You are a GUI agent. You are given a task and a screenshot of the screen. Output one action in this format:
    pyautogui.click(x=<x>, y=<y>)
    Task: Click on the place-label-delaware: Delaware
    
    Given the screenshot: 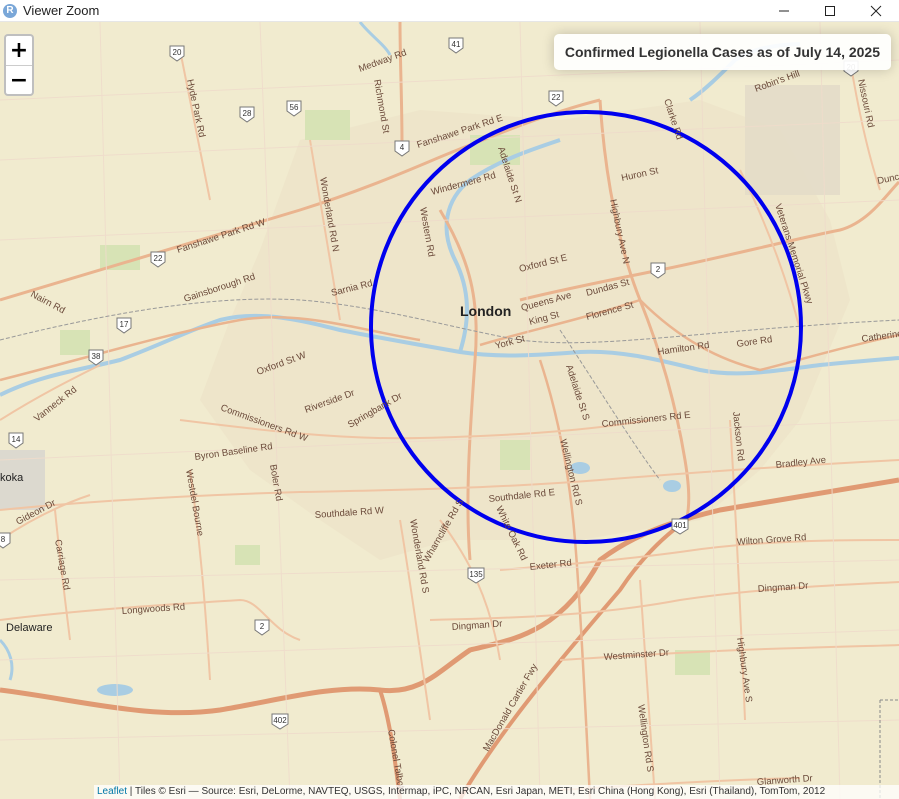 What is the action you would take?
    pyautogui.click(x=29, y=628)
    